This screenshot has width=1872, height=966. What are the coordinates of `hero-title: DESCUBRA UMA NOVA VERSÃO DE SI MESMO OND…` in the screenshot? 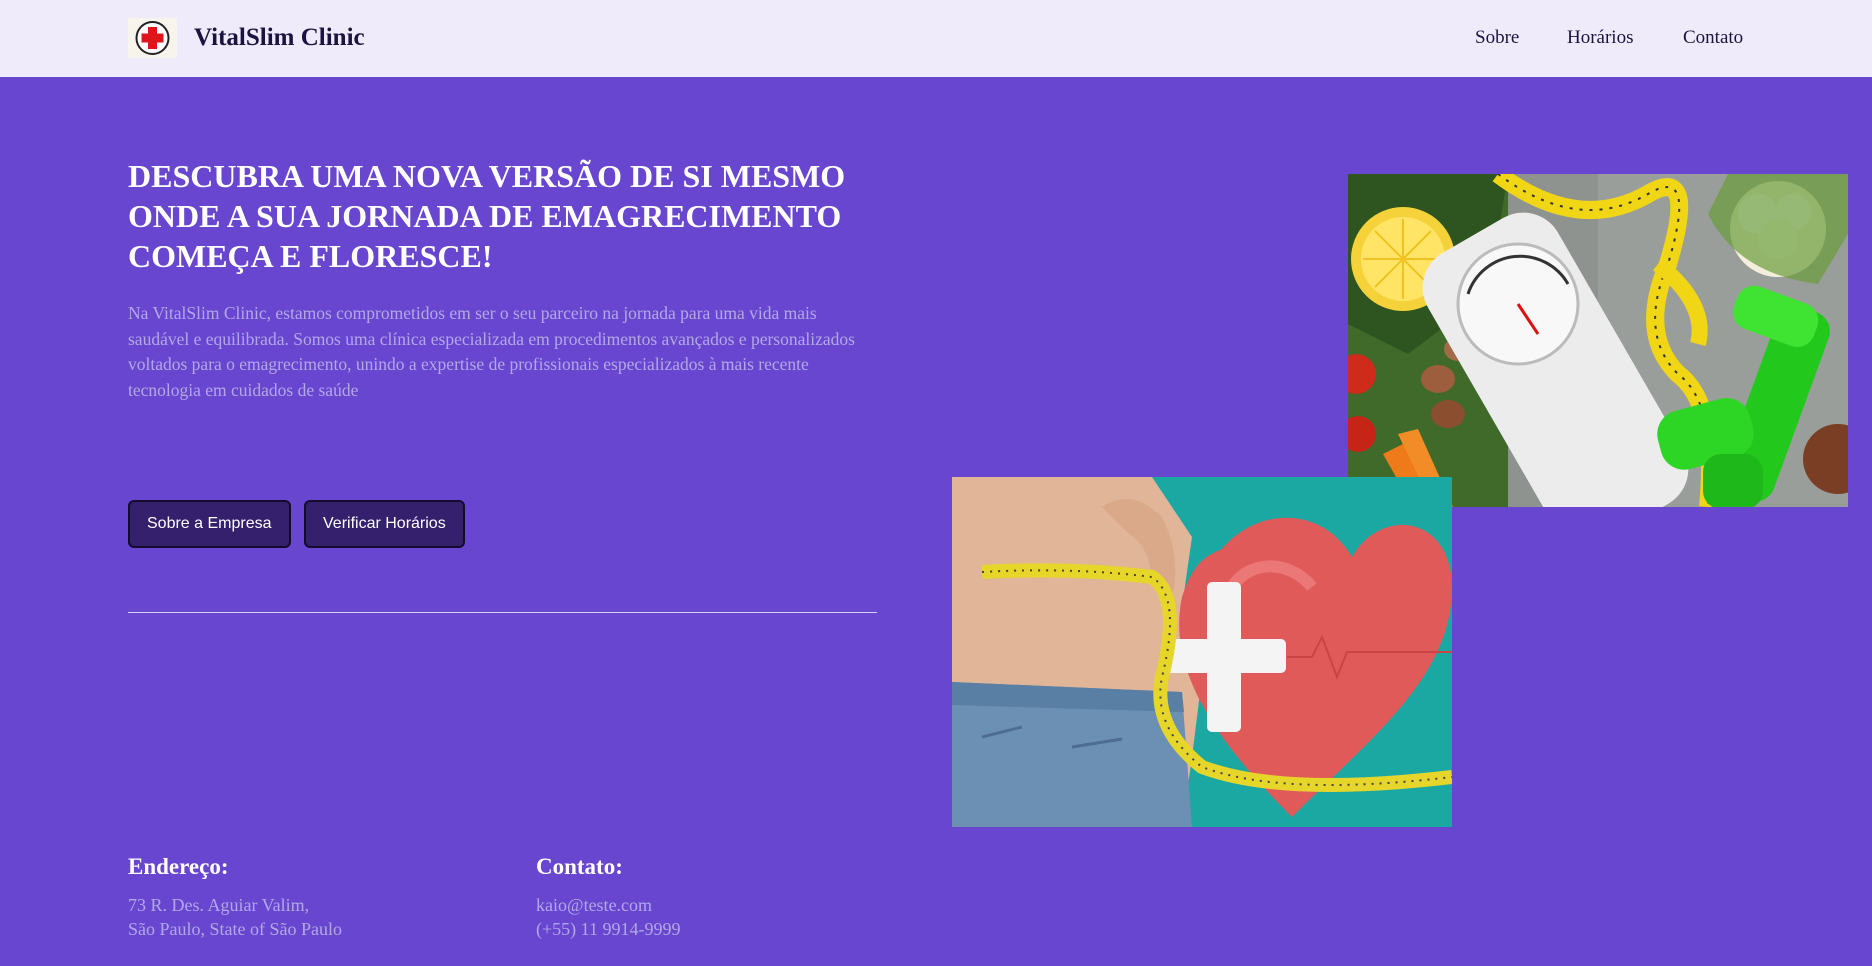 It's located at (487, 216).